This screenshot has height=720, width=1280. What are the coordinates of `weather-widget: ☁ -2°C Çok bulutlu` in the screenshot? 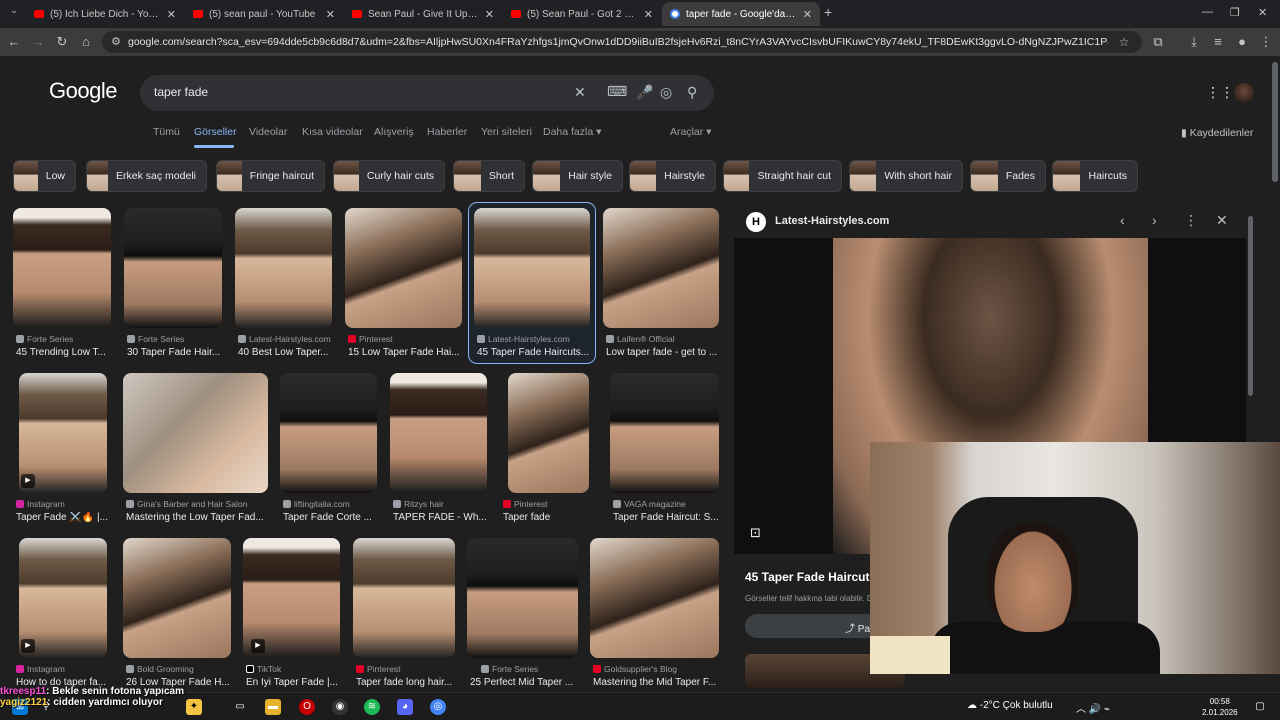 It's located at (1010, 705).